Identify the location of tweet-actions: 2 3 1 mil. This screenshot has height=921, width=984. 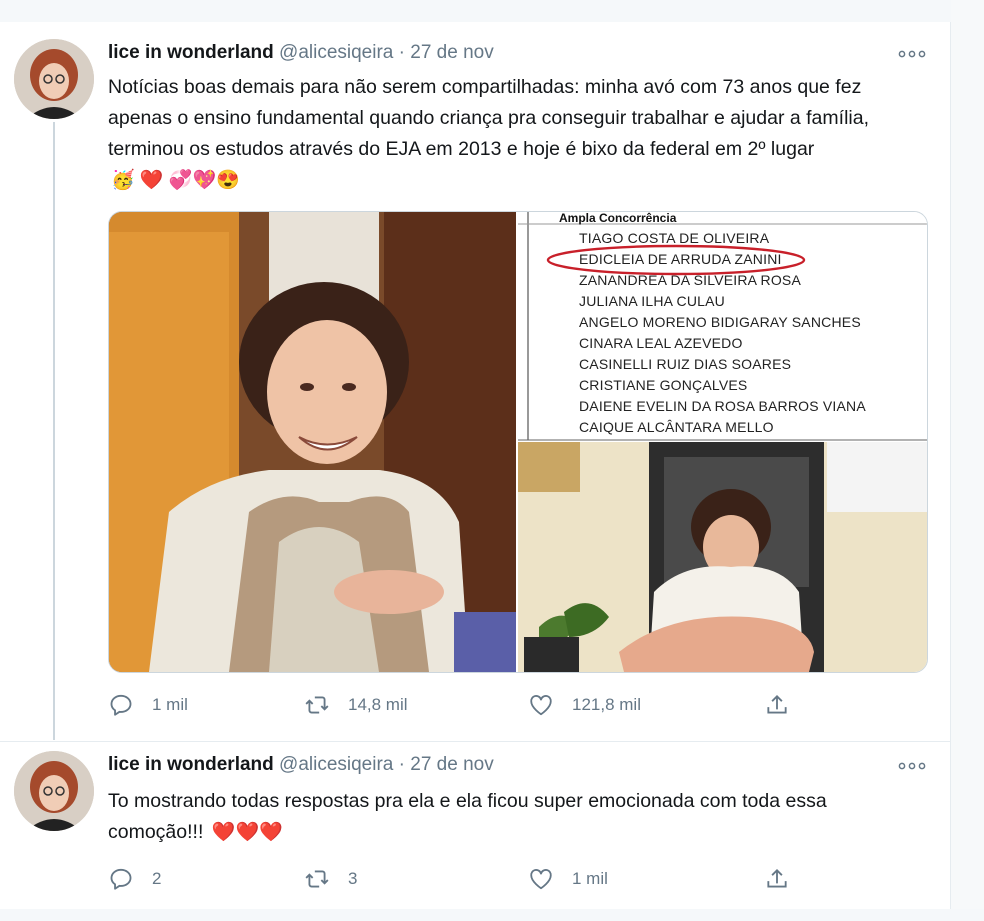
(458, 879).